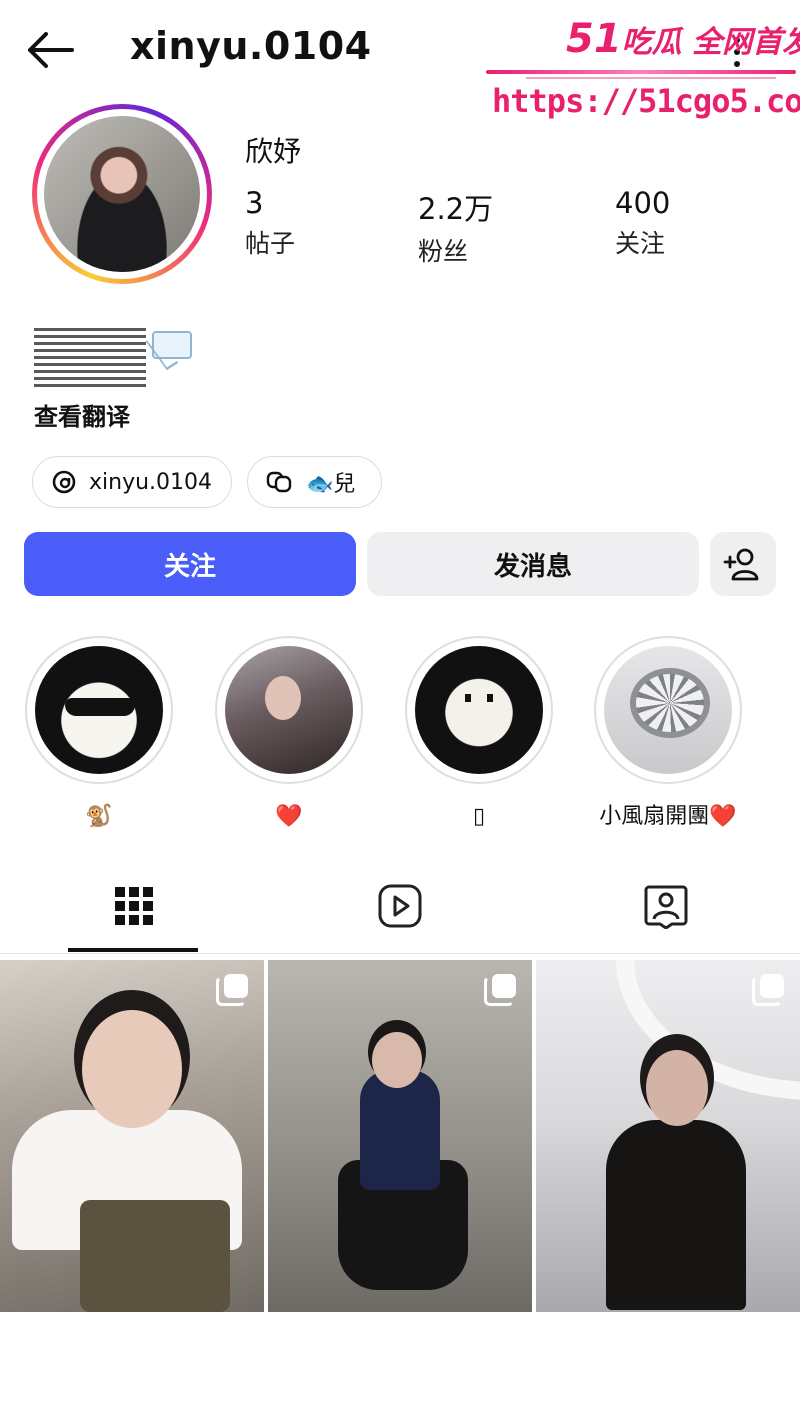  Describe the element at coordinates (642, 223) in the screenshot. I see `stat-following: 400 关注` at that location.